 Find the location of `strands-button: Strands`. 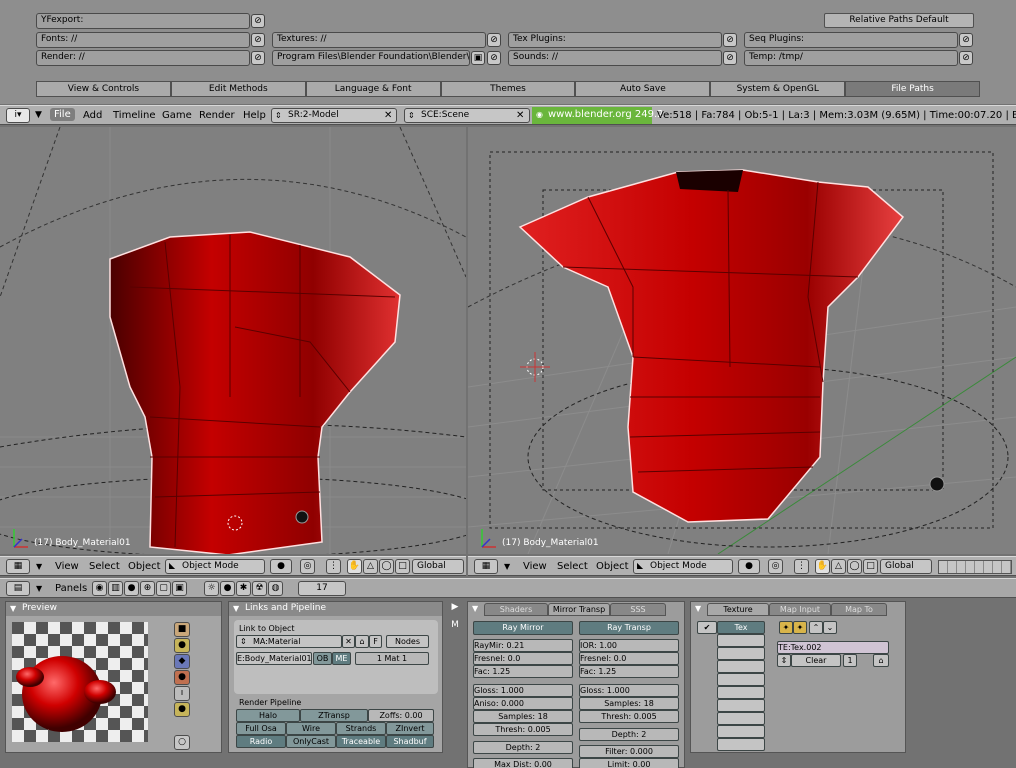

strands-button: Strands is located at coordinates (361, 728).